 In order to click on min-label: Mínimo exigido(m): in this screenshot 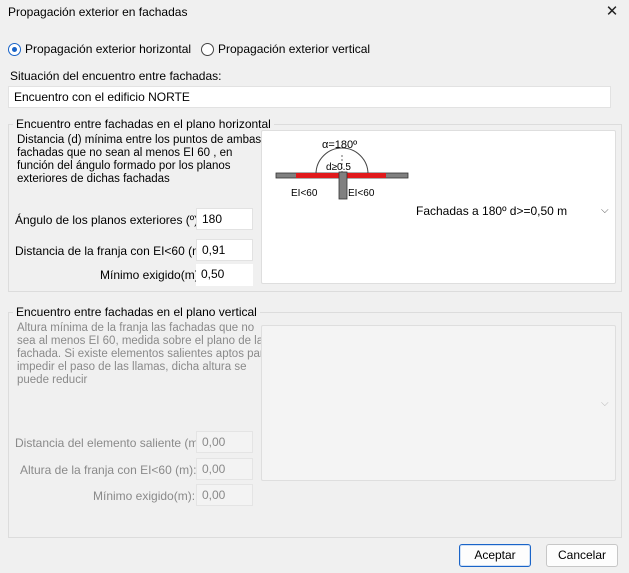, I will do `click(151, 275)`.